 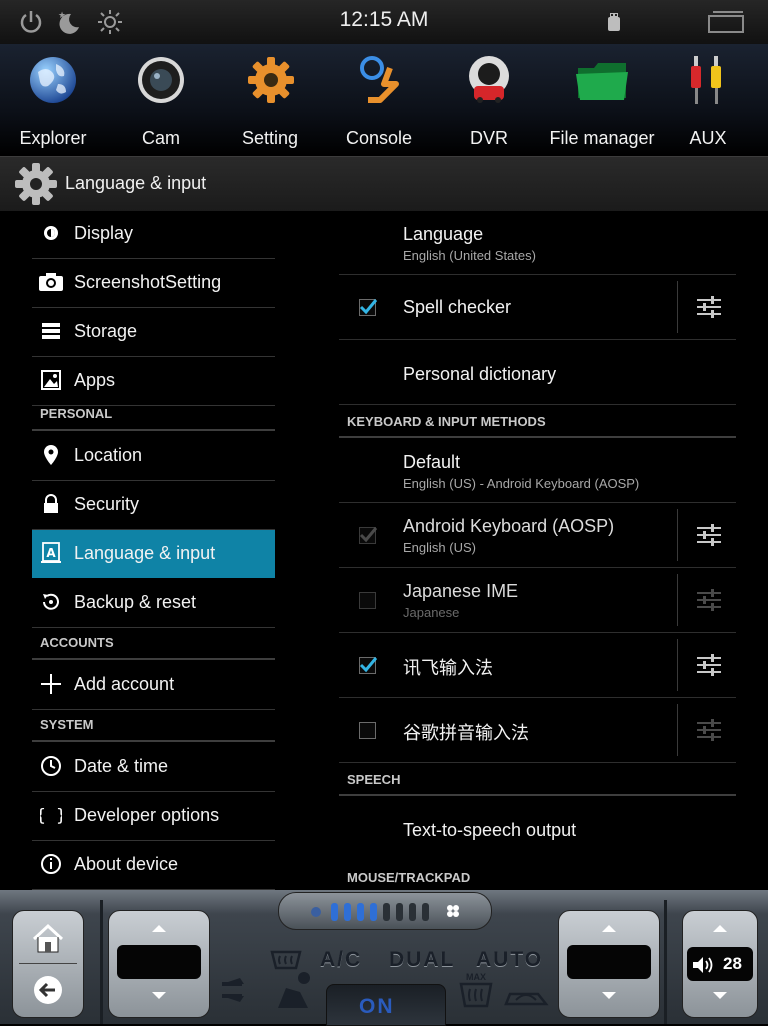 I want to click on home-back-panel, so click(x=48, y=964).